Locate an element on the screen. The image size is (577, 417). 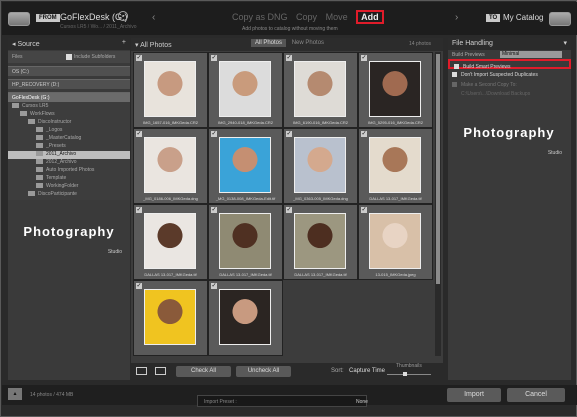
folder-tree-node: Auto Imported Photos is located at coordinates (69, 171).